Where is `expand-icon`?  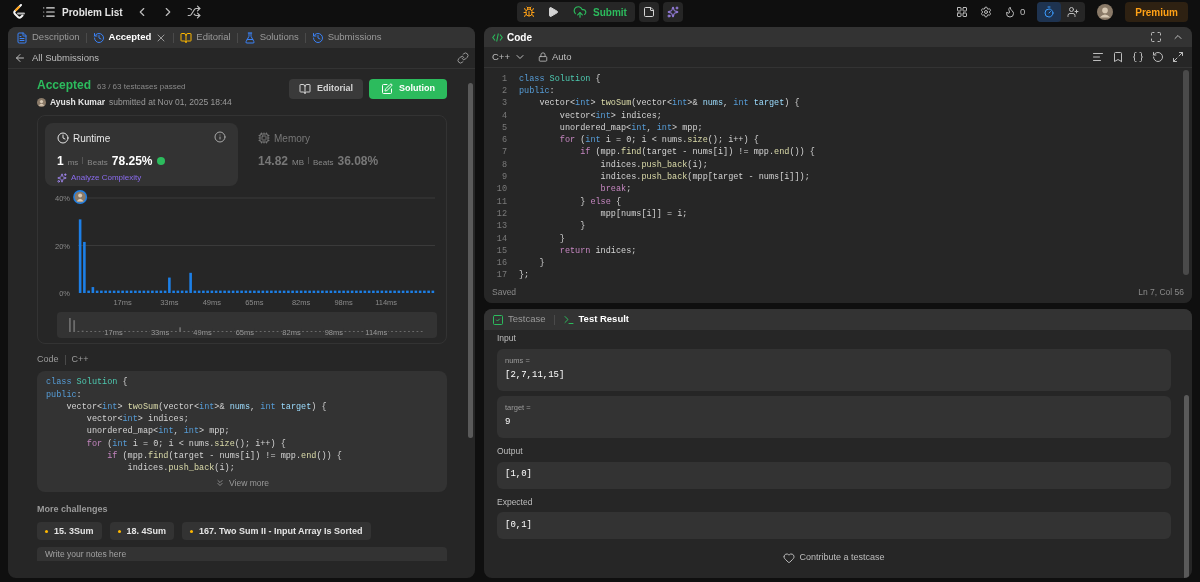 expand-icon is located at coordinates (1178, 57).